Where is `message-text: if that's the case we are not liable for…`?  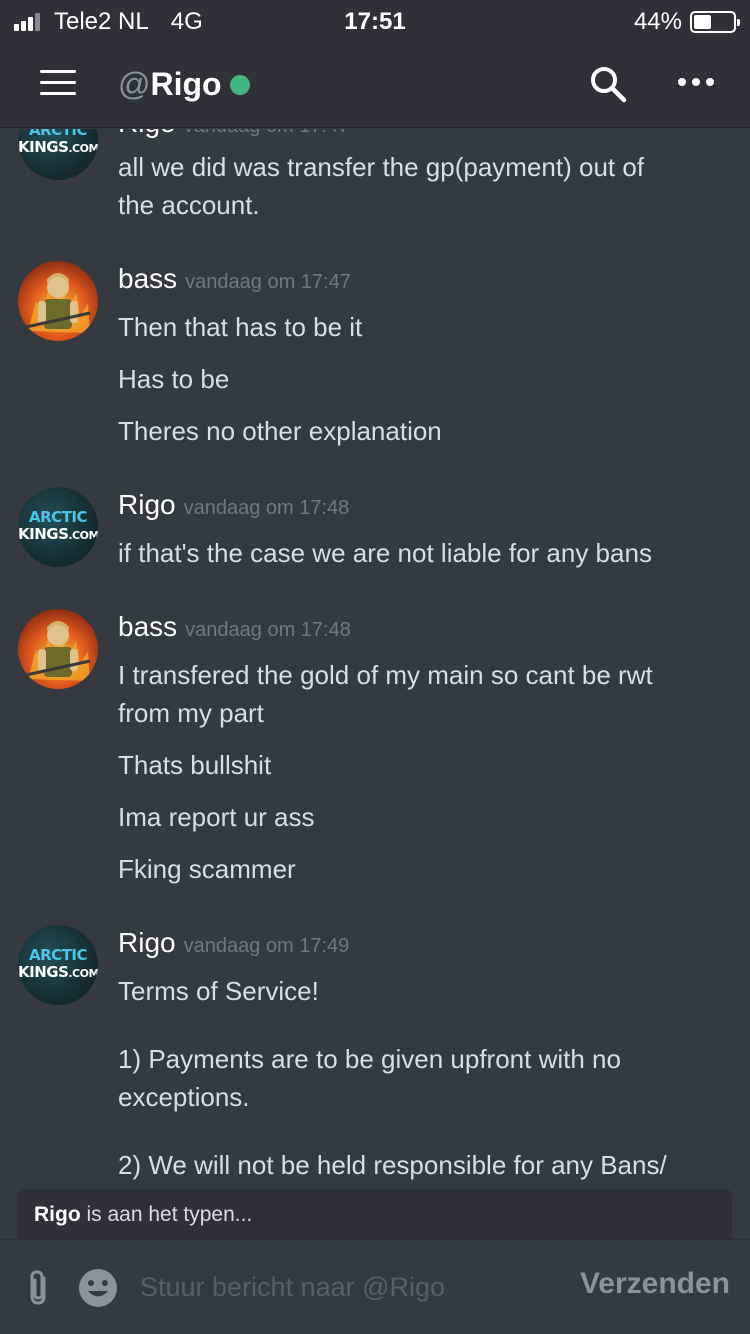 message-text: if that's the case we are not liable for… is located at coordinates (385, 553).